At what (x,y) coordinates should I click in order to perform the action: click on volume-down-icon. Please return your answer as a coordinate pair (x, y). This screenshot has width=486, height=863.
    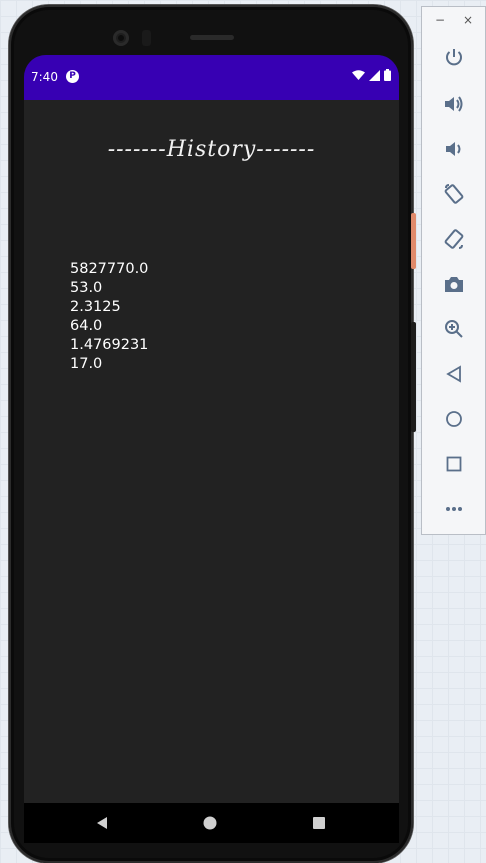
    Looking at the image, I should click on (453, 149).